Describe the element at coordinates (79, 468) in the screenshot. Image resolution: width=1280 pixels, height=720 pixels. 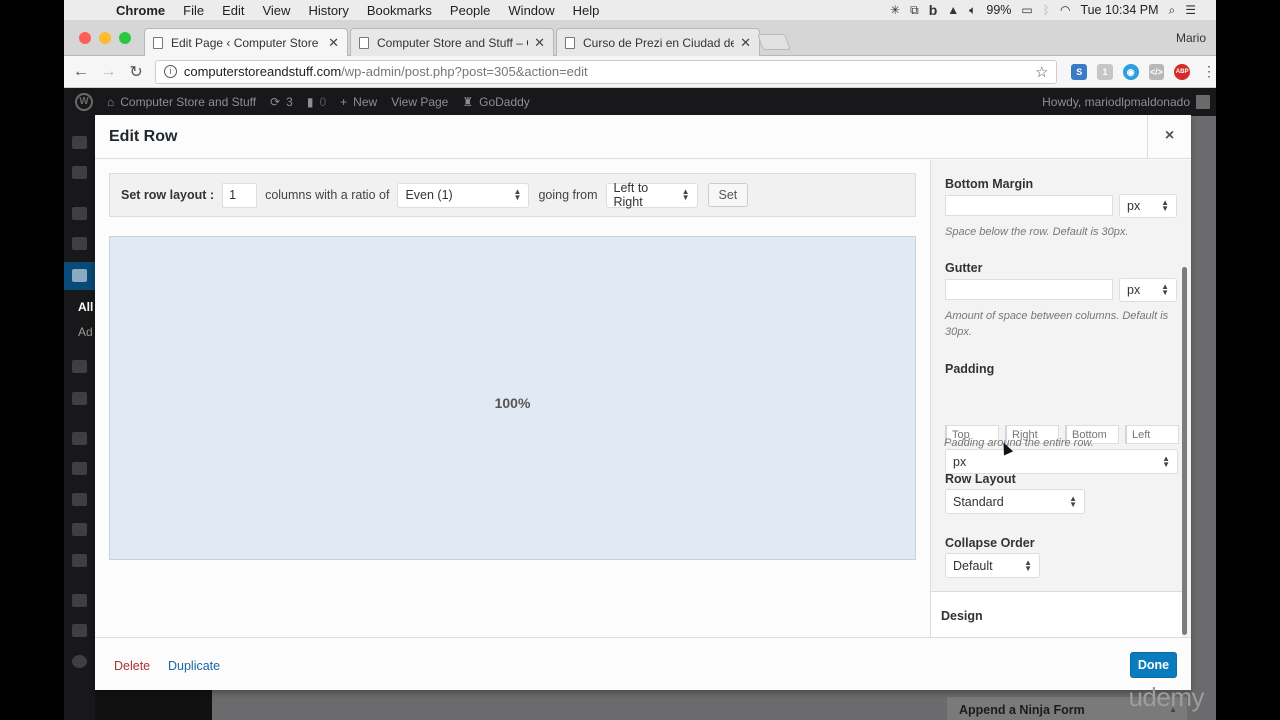
I see `plugins-icon` at that location.